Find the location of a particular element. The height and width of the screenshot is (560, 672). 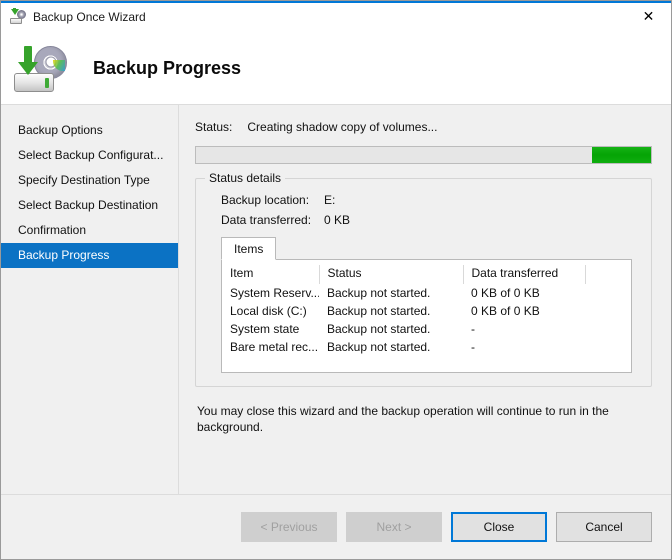

backup-progress-bar is located at coordinates (423, 155).